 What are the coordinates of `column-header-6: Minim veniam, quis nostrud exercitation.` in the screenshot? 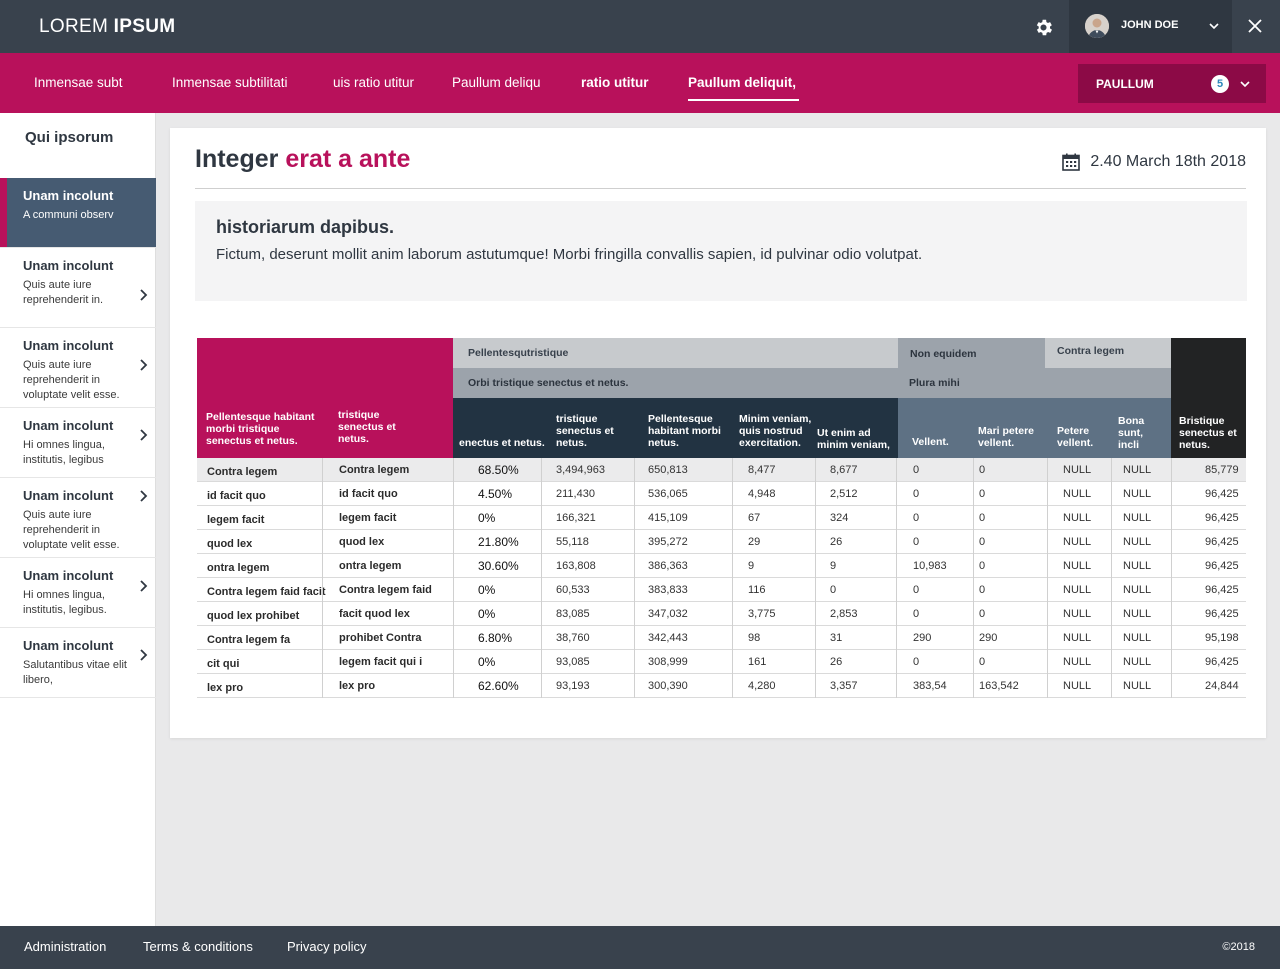 It's located at (779, 431).